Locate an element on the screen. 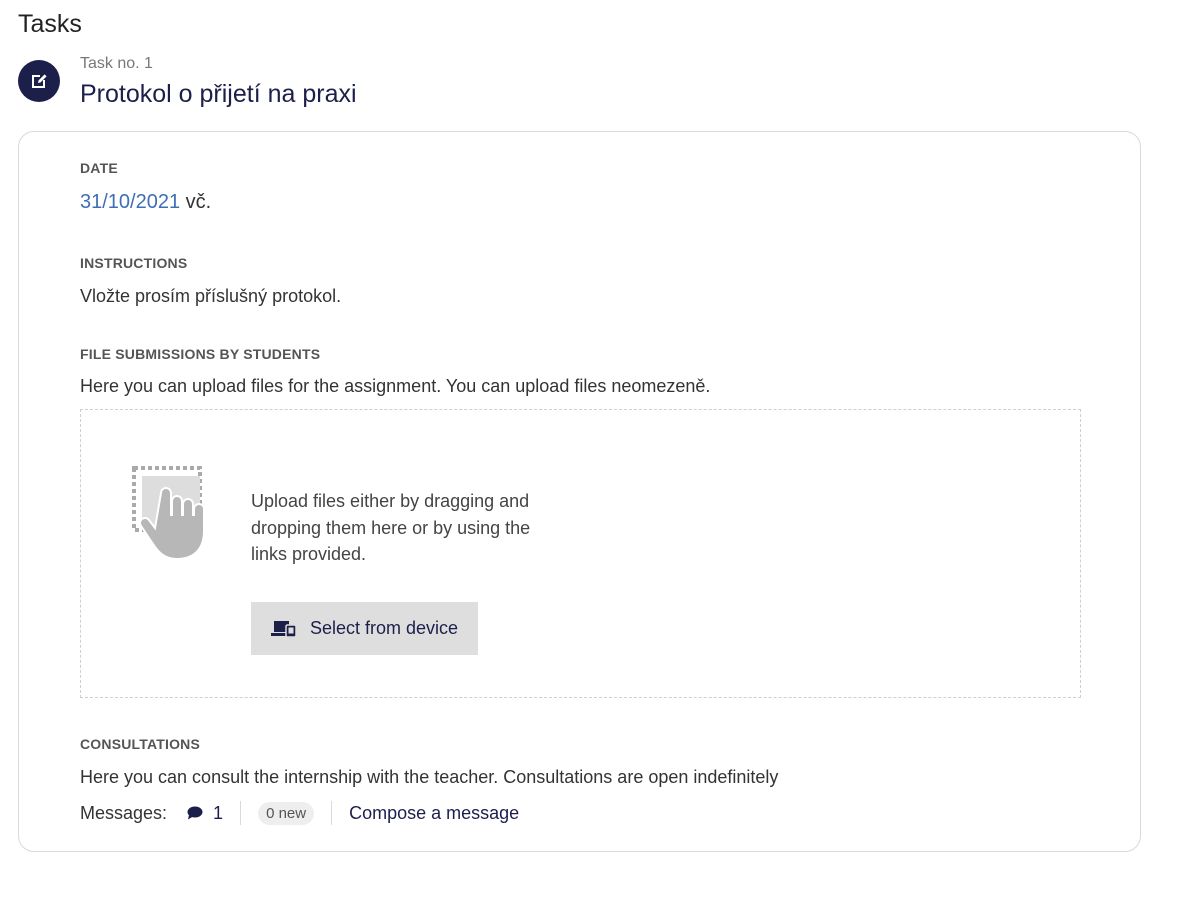  task-badge is located at coordinates (39, 81).